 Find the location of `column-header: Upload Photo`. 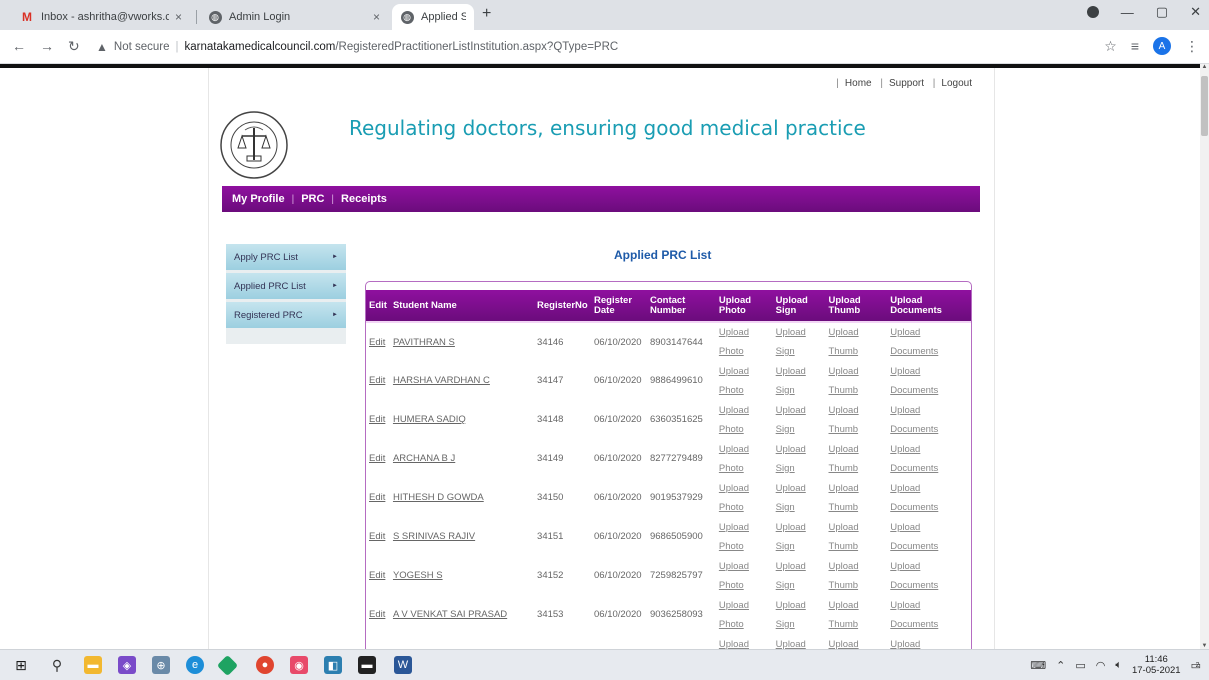

column-header: Upload Photo is located at coordinates (744, 306).